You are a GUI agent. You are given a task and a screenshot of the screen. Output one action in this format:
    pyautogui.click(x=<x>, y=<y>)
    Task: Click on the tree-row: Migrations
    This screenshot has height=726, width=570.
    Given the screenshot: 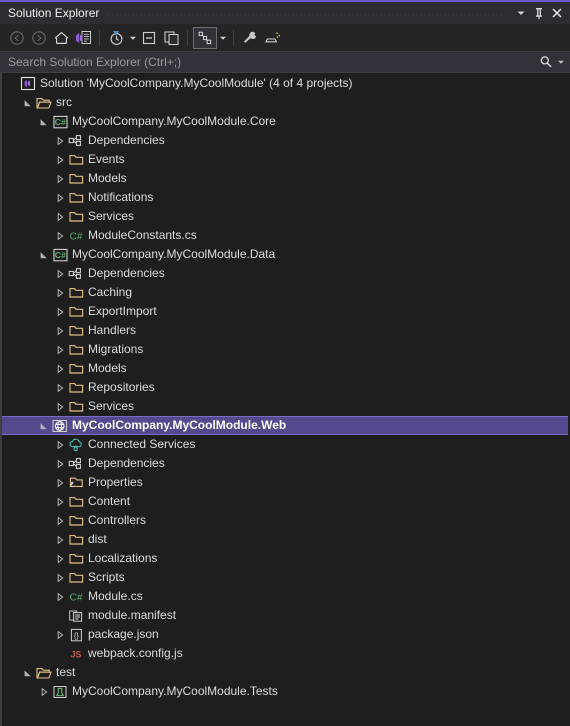 What is the action you would take?
    pyautogui.click(x=286, y=349)
    